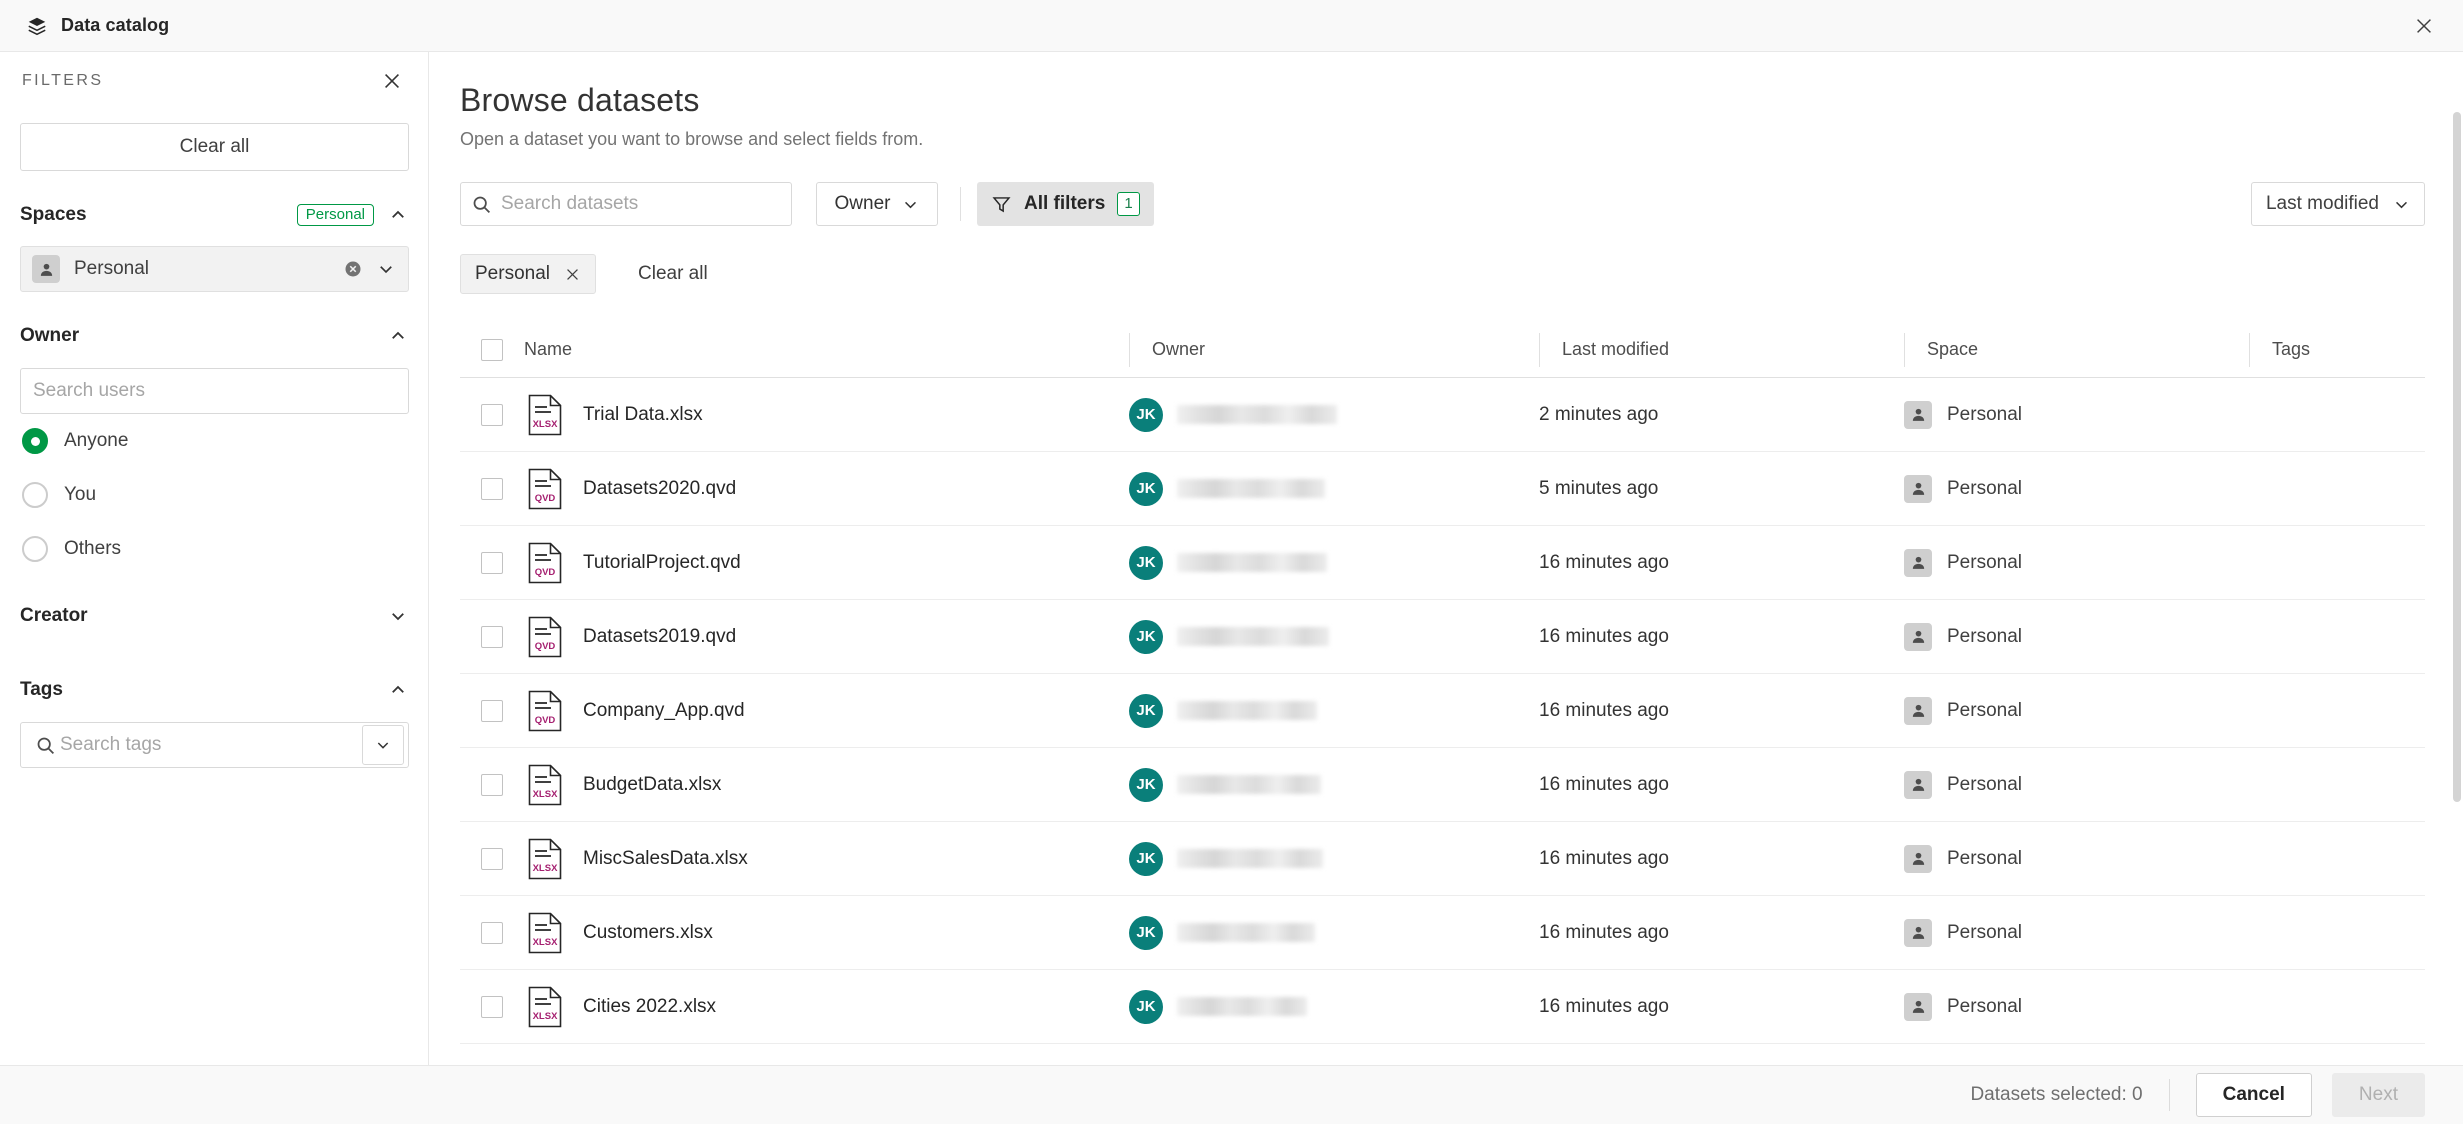 The width and height of the screenshot is (2463, 1124). I want to click on dataset-name: Datasets2020.qvd, so click(660, 488).